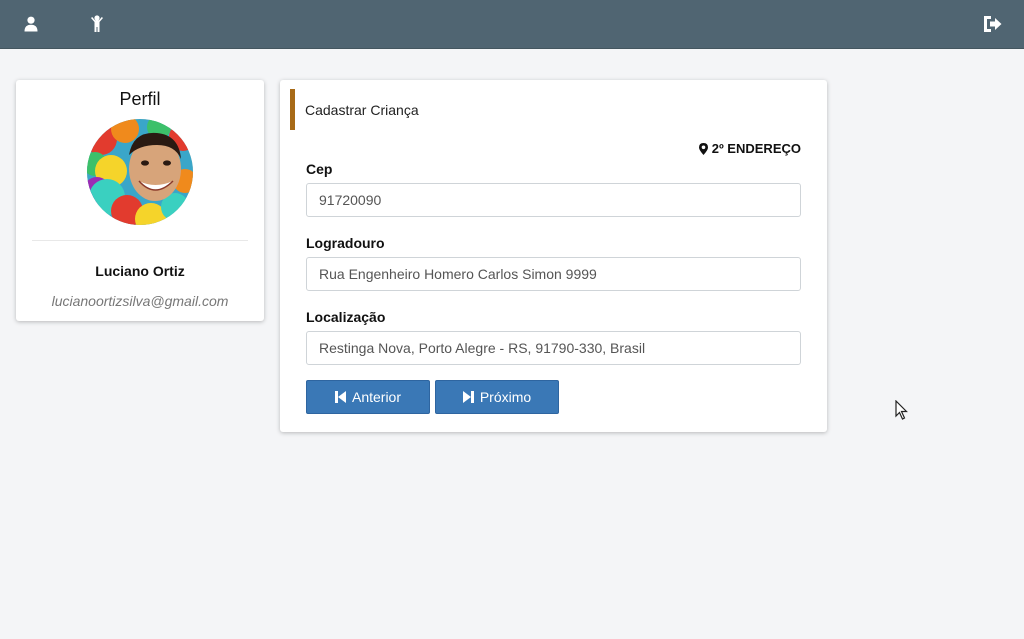  What do you see at coordinates (97, 24) in the screenshot?
I see `child-icon` at bounding box center [97, 24].